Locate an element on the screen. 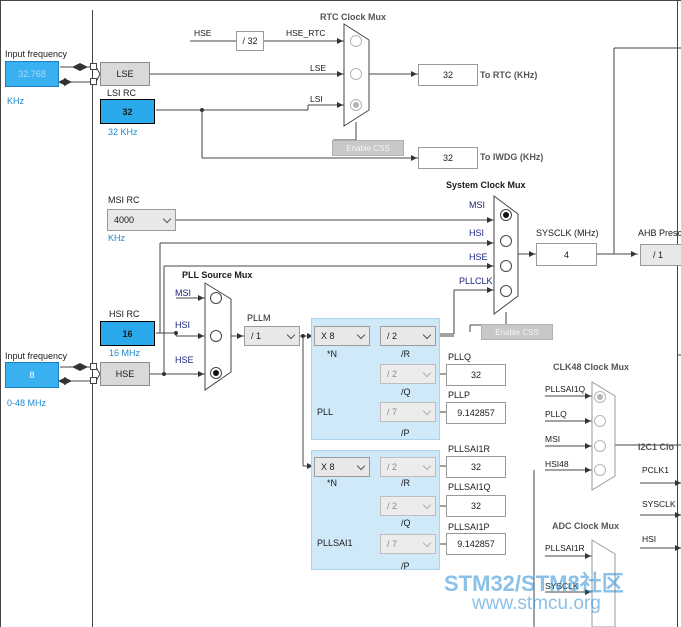 Image resolution: width=681 pixels, height=627 pixels. pllq-value: 32 is located at coordinates (476, 375).